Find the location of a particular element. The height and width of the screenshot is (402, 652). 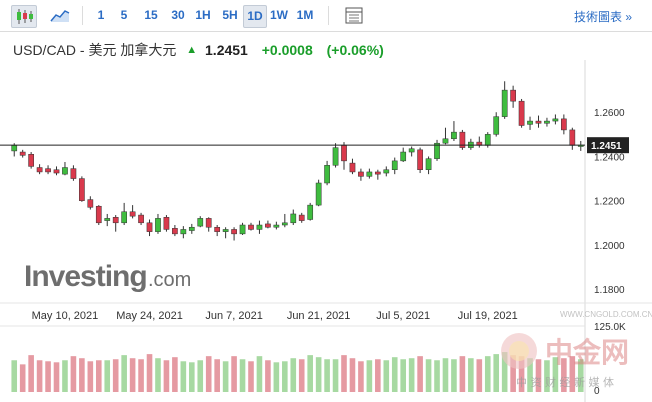

interval-30-button: 30 is located at coordinates (178, 15).